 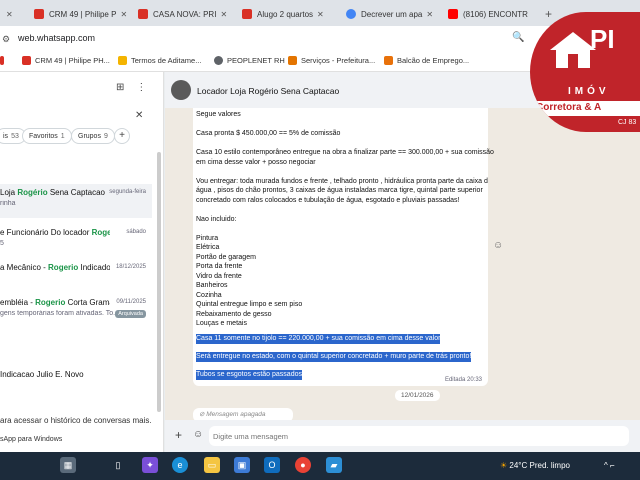 I want to click on store-icon: ▣, so click(x=242, y=465).